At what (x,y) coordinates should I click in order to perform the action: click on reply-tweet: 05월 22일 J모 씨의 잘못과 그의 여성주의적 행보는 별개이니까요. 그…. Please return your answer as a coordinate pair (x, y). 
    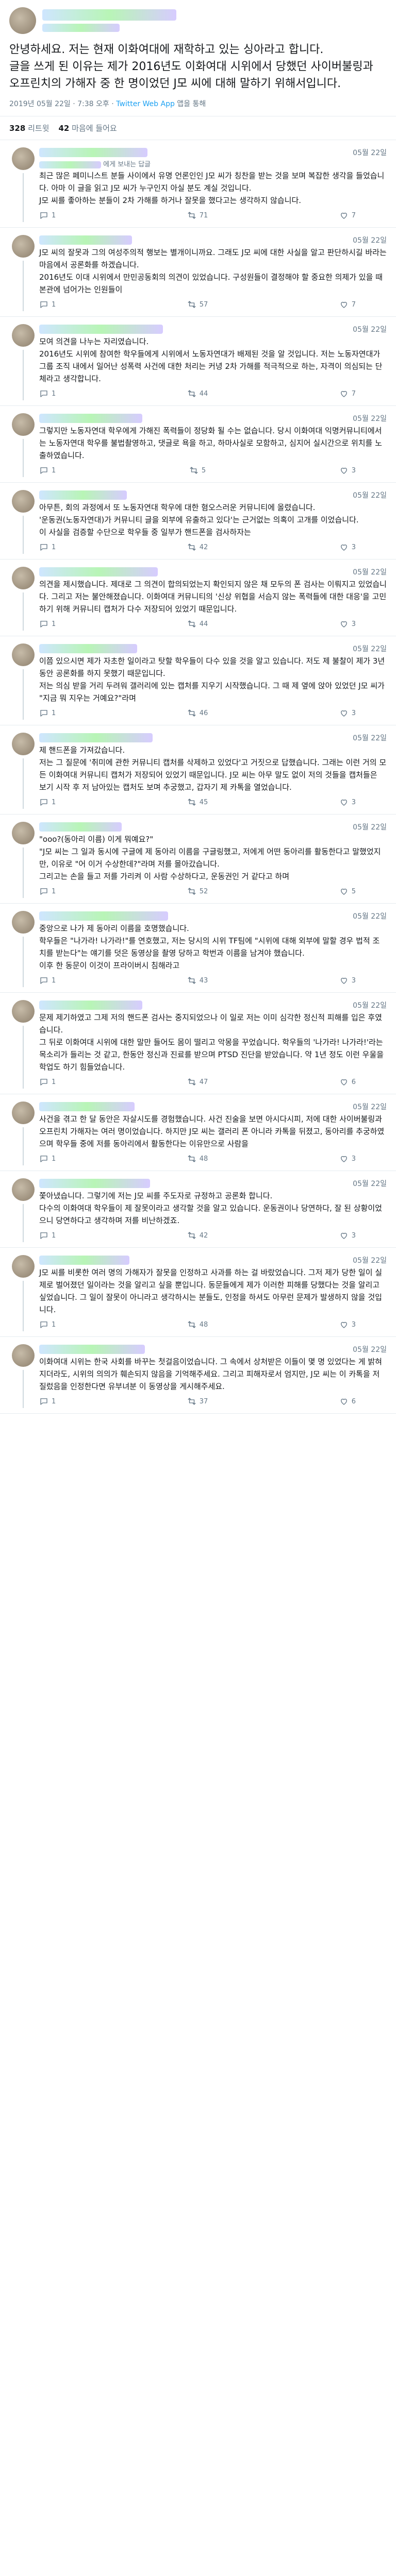
    Looking at the image, I should click on (198, 272).